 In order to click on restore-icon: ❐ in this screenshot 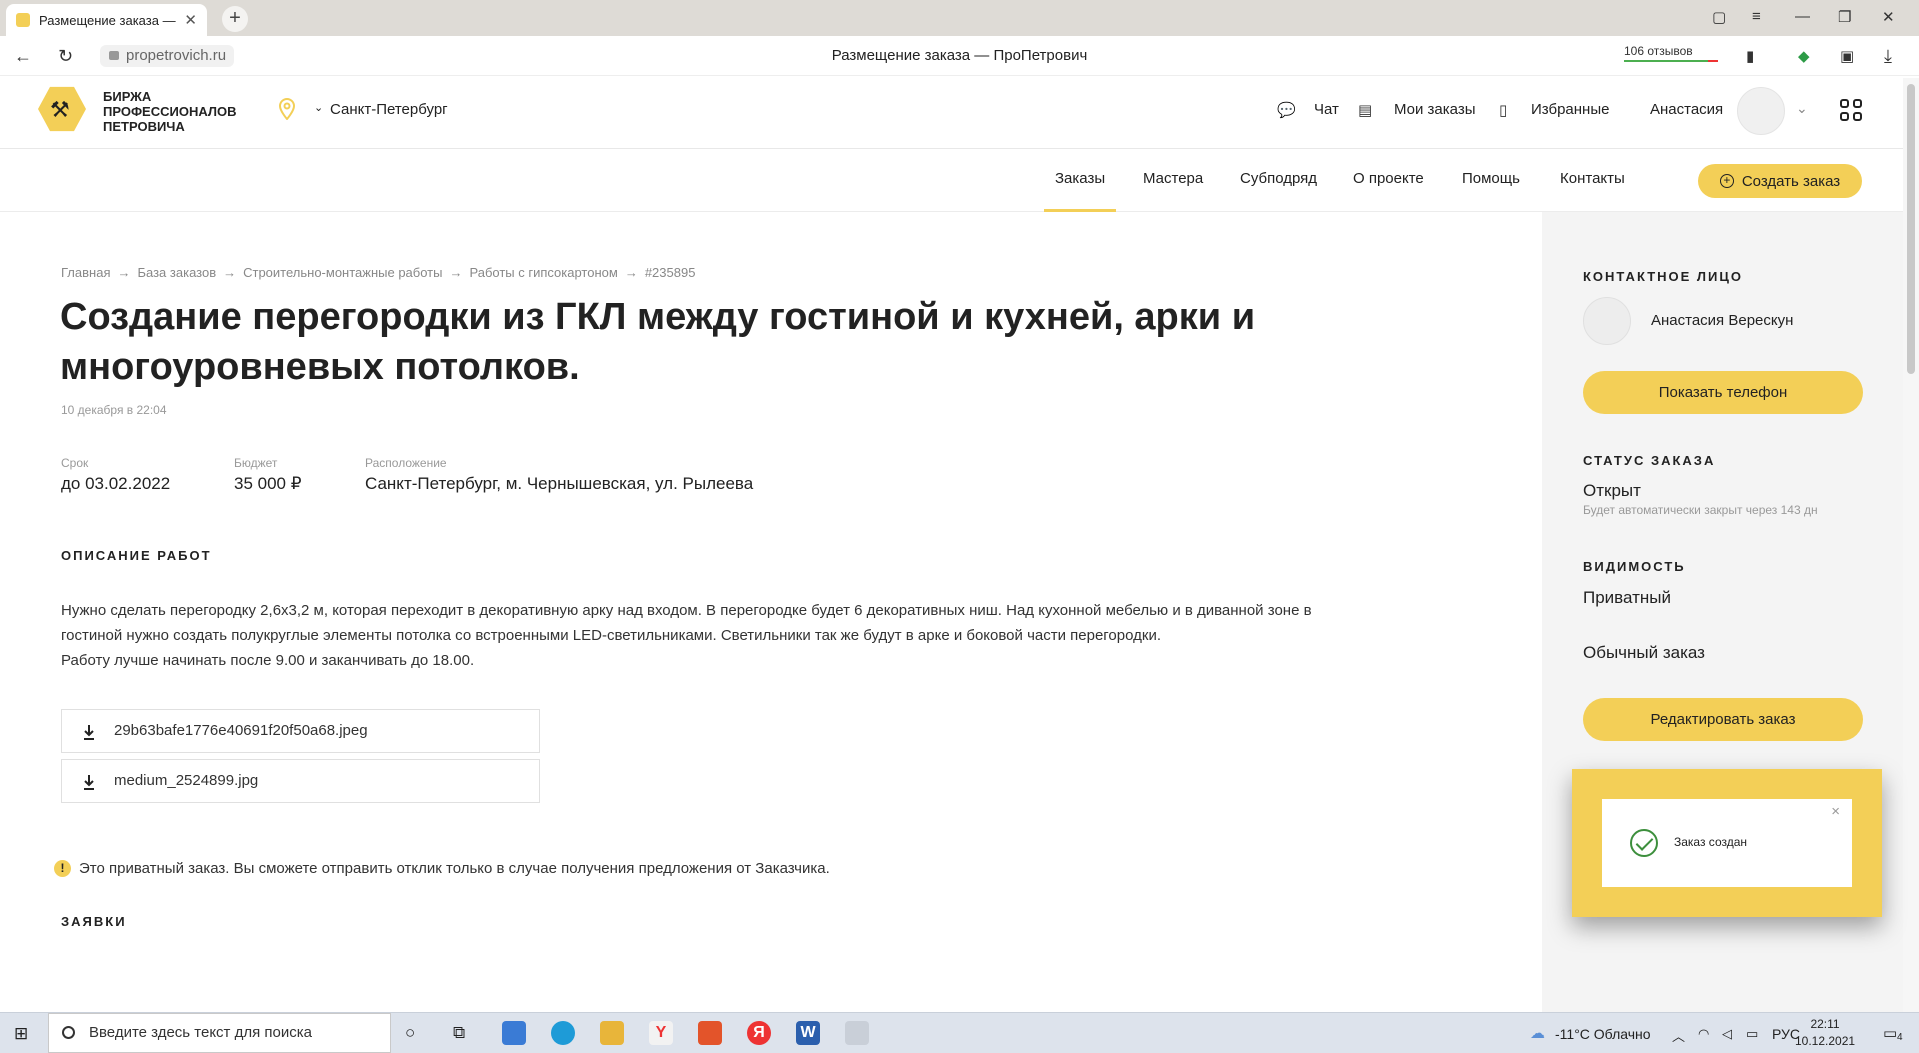, I will do `click(1844, 17)`.